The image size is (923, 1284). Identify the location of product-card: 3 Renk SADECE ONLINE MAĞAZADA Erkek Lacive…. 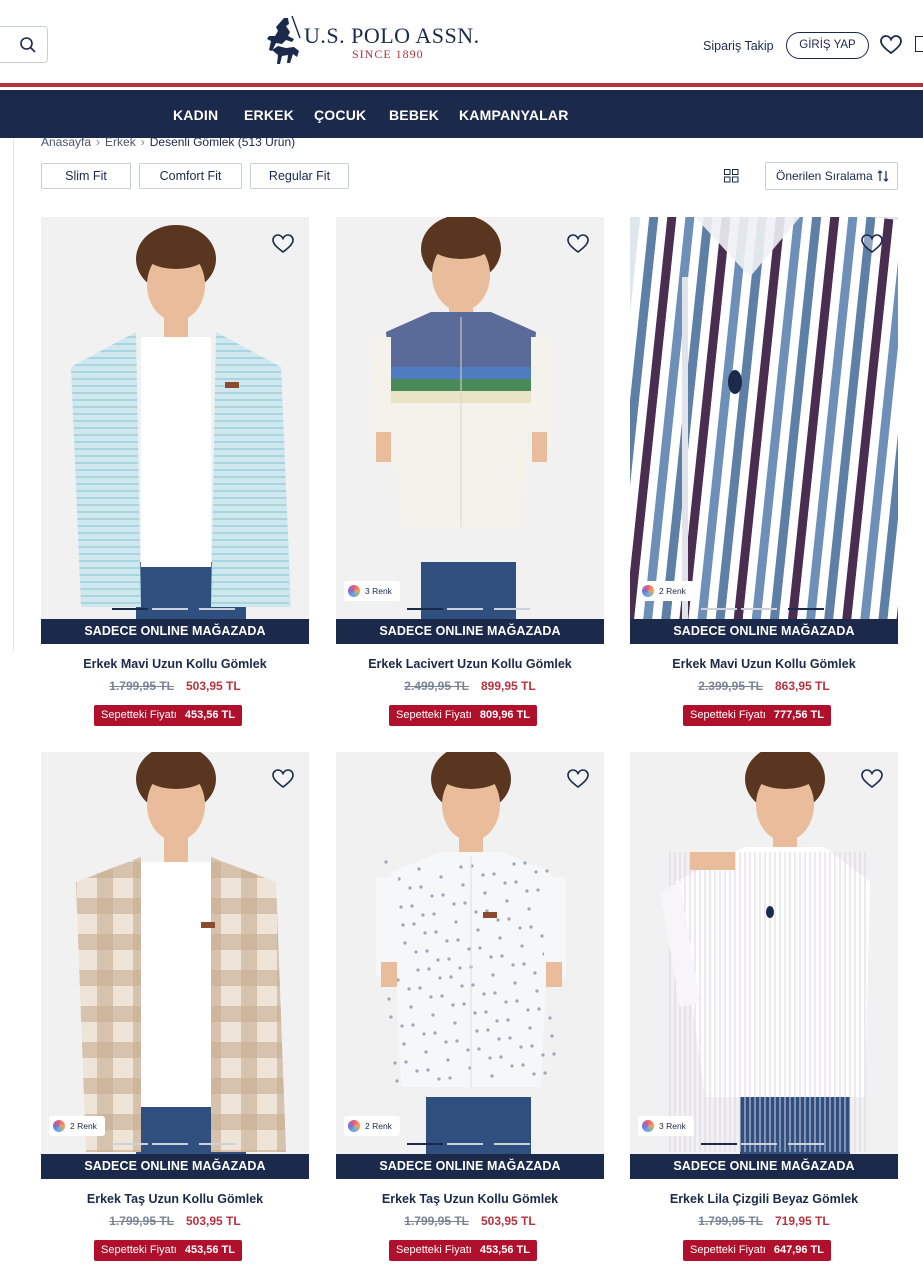
(470, 472).